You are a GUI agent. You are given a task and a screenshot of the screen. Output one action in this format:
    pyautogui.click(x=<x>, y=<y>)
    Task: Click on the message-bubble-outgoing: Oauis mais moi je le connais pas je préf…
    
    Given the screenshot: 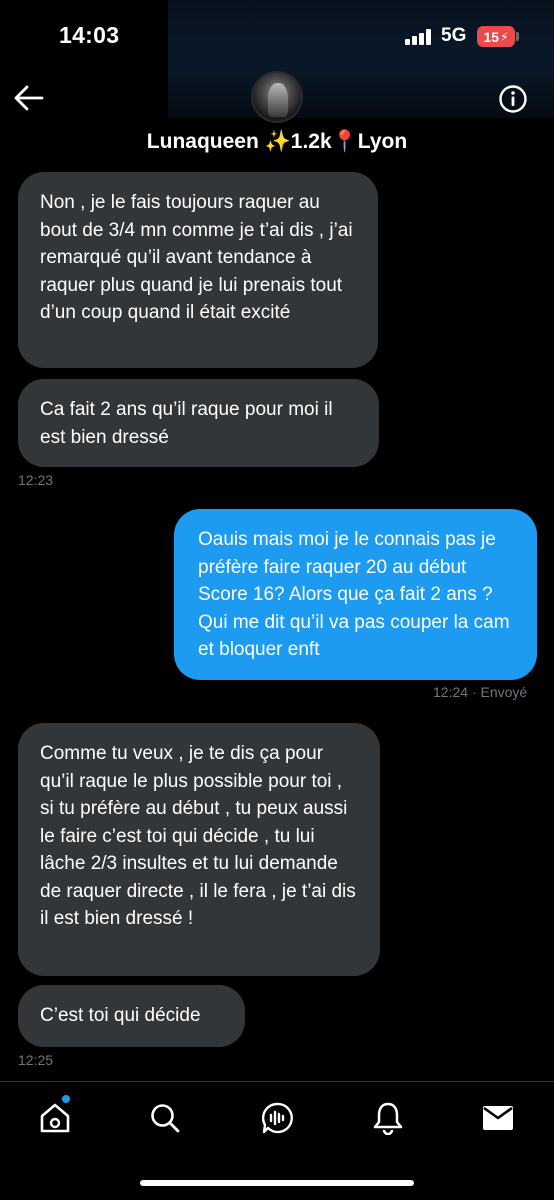 What is the action you would take?
    pyautogui.click(x=355, y=594)
    